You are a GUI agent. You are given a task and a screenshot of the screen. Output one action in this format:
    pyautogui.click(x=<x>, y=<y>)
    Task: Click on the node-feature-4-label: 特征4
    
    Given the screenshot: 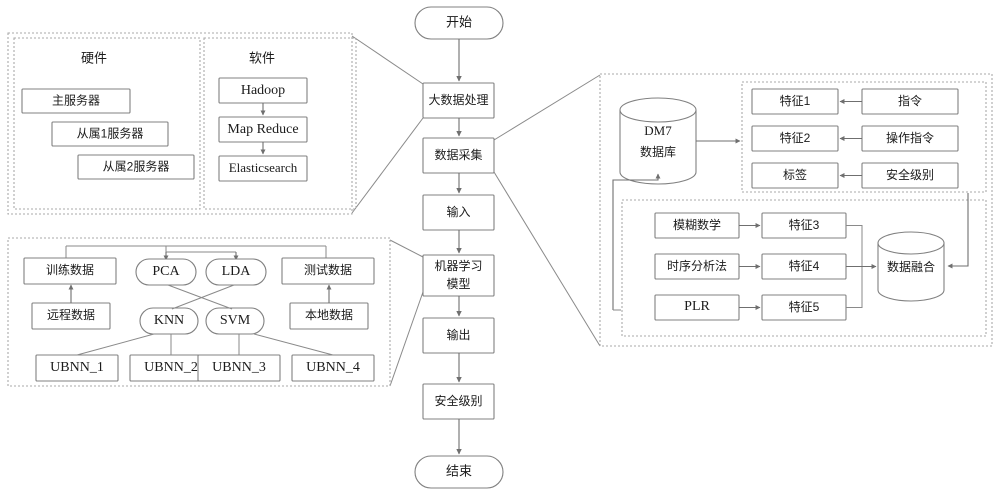 What is the action you would take?
    pyautogui.click(x=804, y=265)
    